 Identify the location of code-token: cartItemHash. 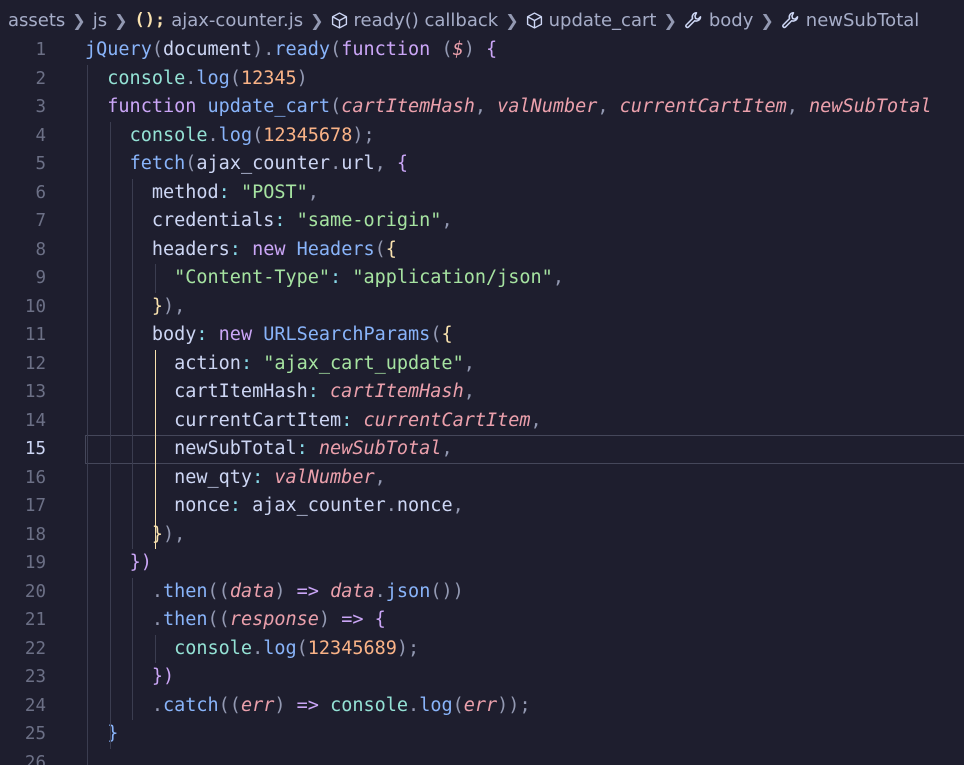
(408, 106).